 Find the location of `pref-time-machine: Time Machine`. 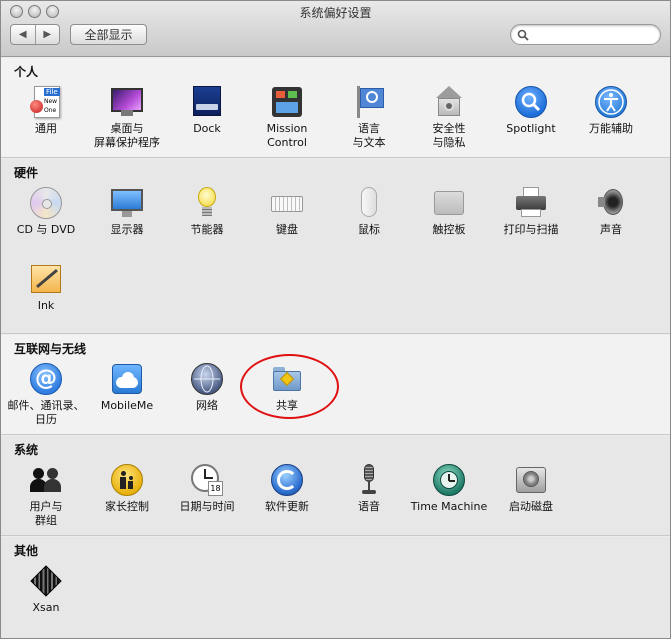

pref-time-machine: Time Machine is located at coordinates (449, 489).